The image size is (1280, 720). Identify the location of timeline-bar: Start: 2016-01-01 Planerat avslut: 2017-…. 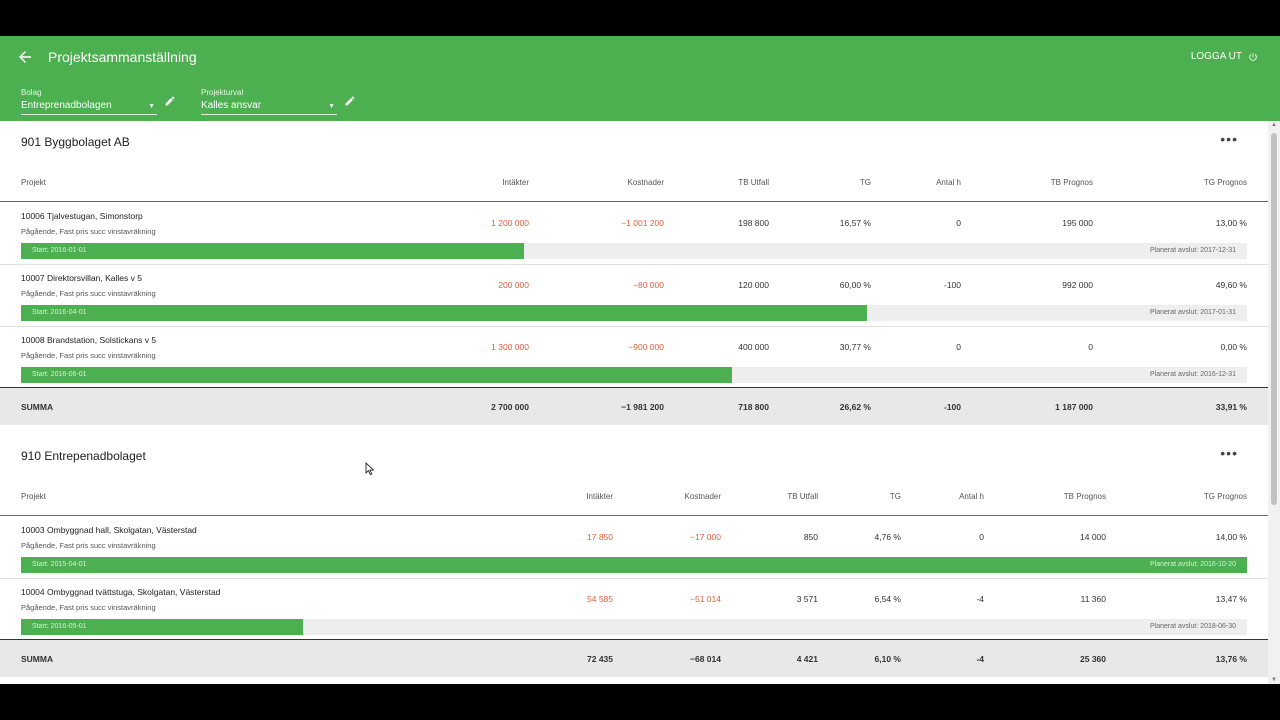
(634, 251).